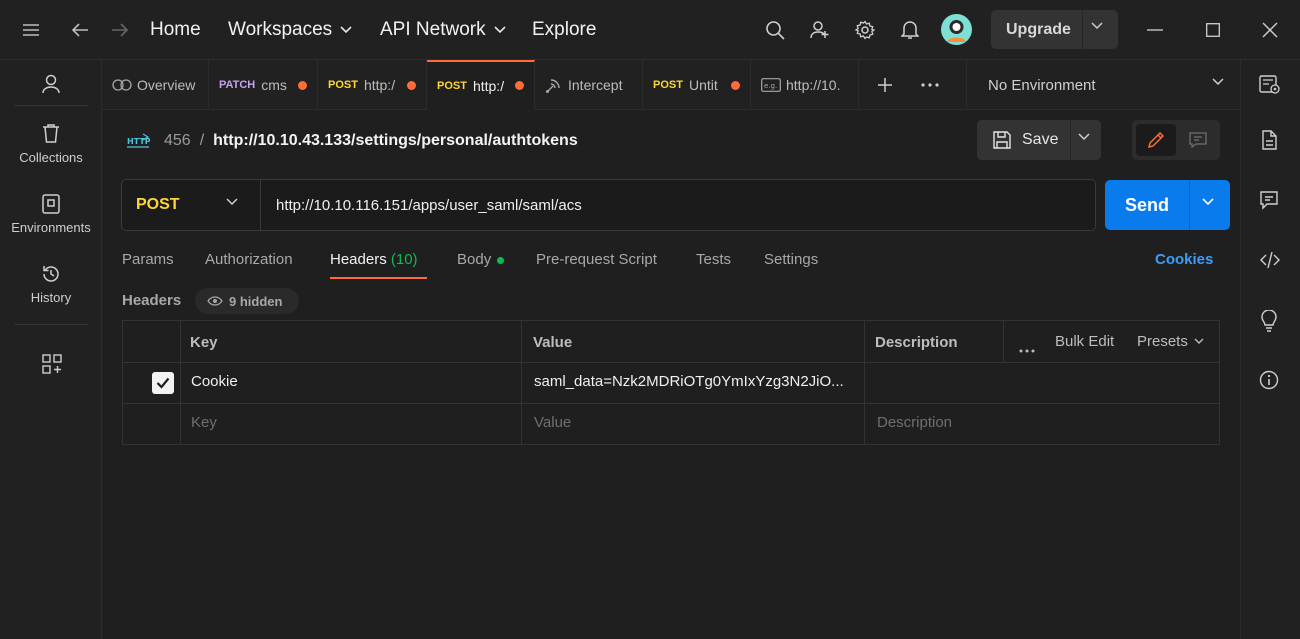  Describe the element at coordinates (596, 264) in the screenshot. I see `tab-pre-request-script: Pre-request Script` at that location.